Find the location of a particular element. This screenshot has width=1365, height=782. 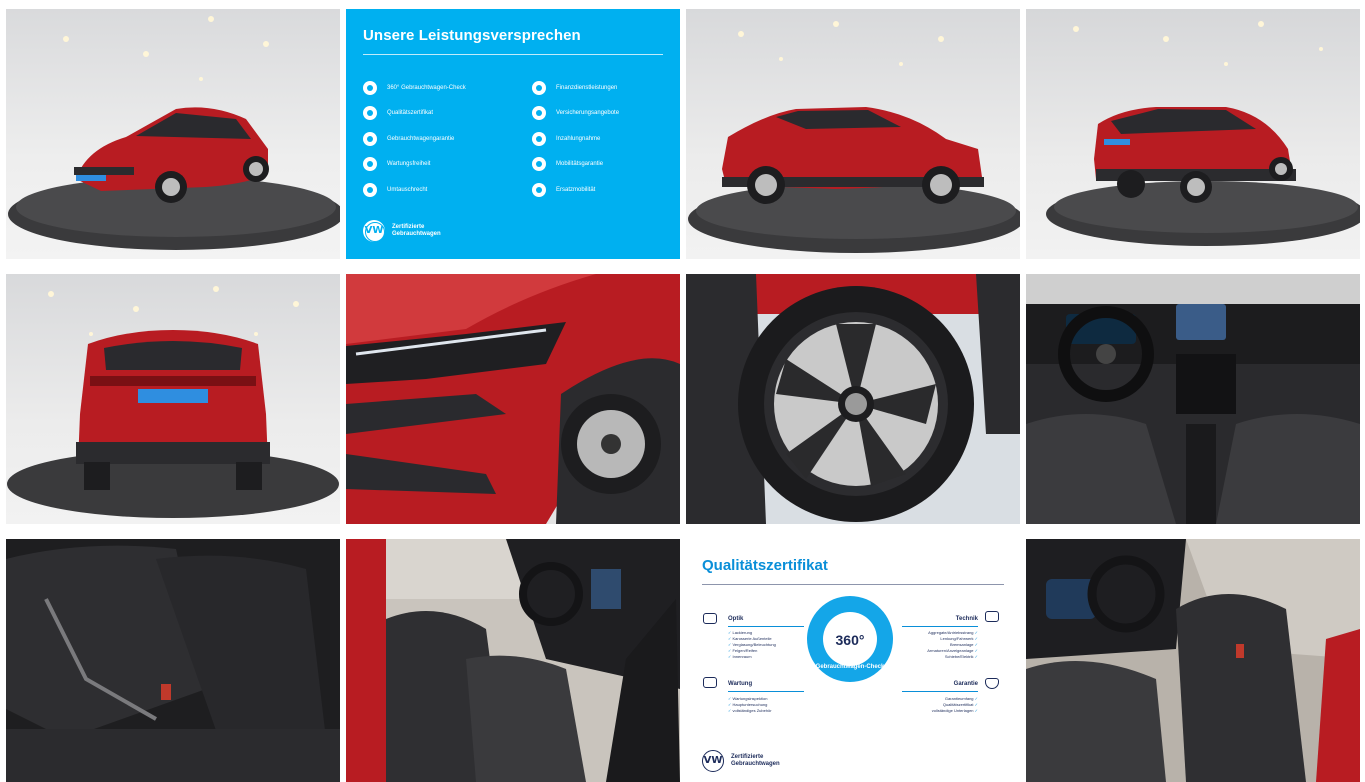

certificate-footer: VW Zertifizierte Gebrauchtwagen is located at coordinates (741, 761).